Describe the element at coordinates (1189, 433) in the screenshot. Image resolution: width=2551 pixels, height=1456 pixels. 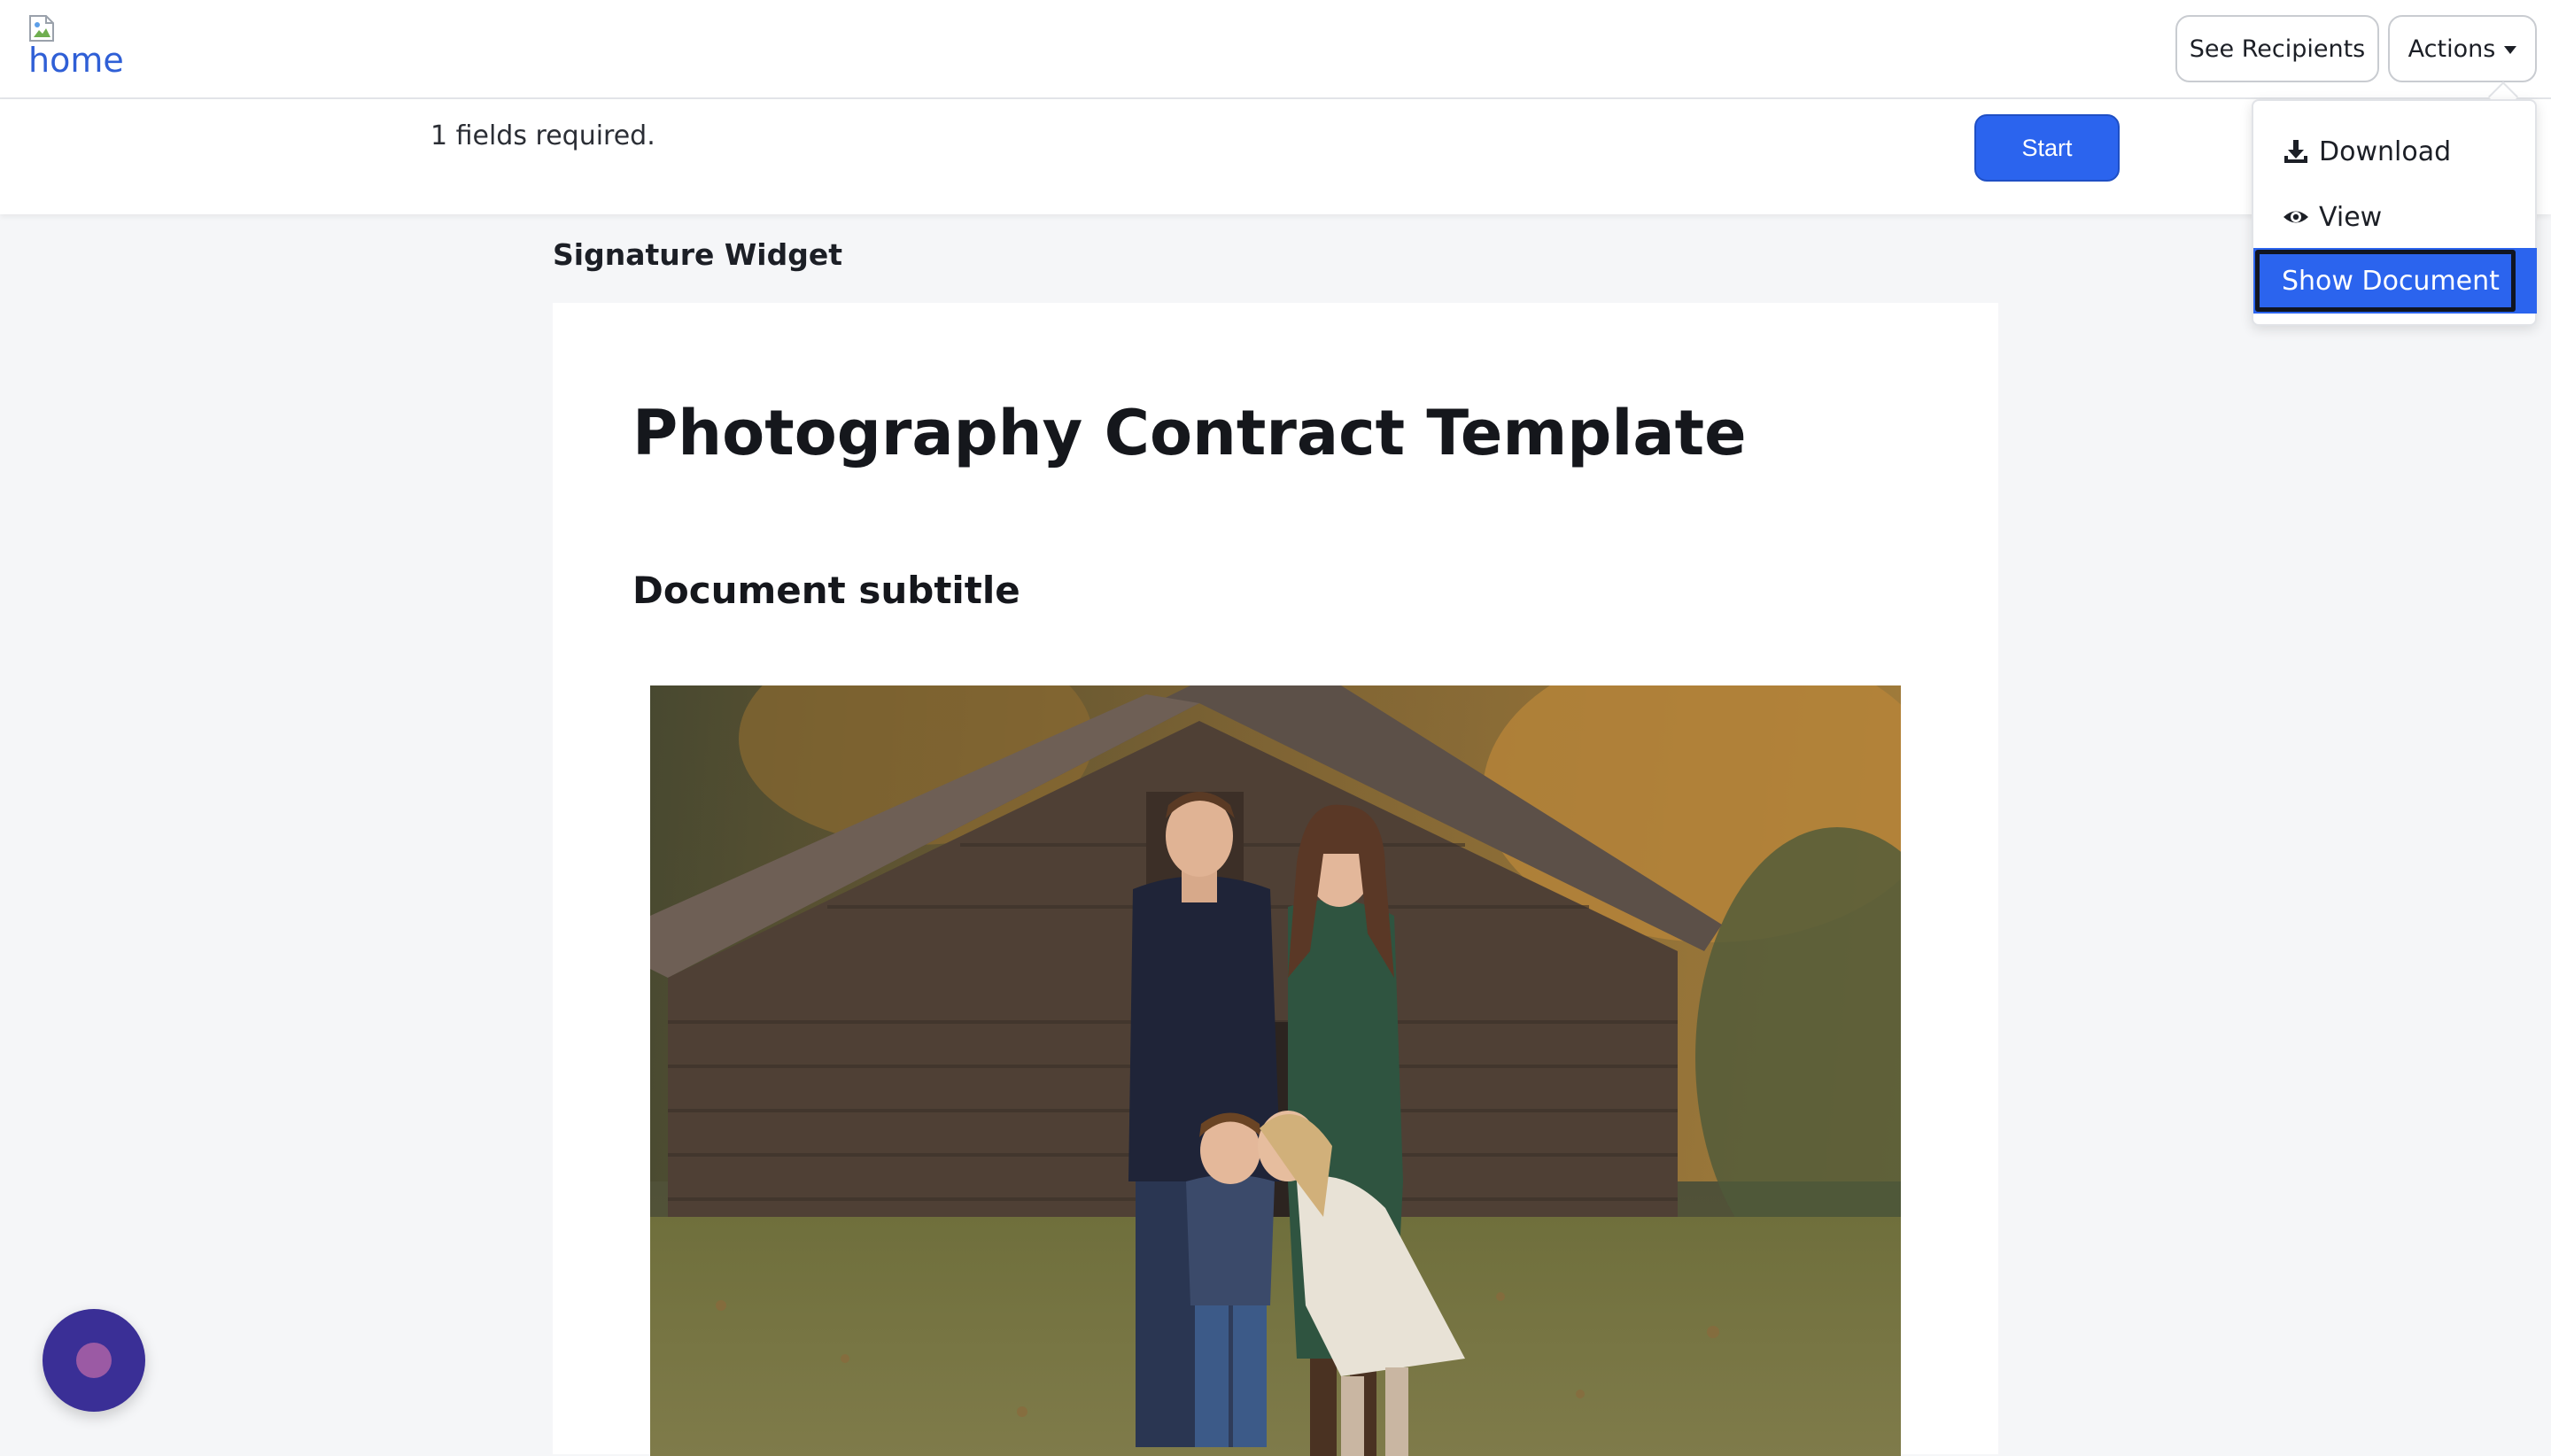
I see `document-title: Photography Contract Template` at that location.